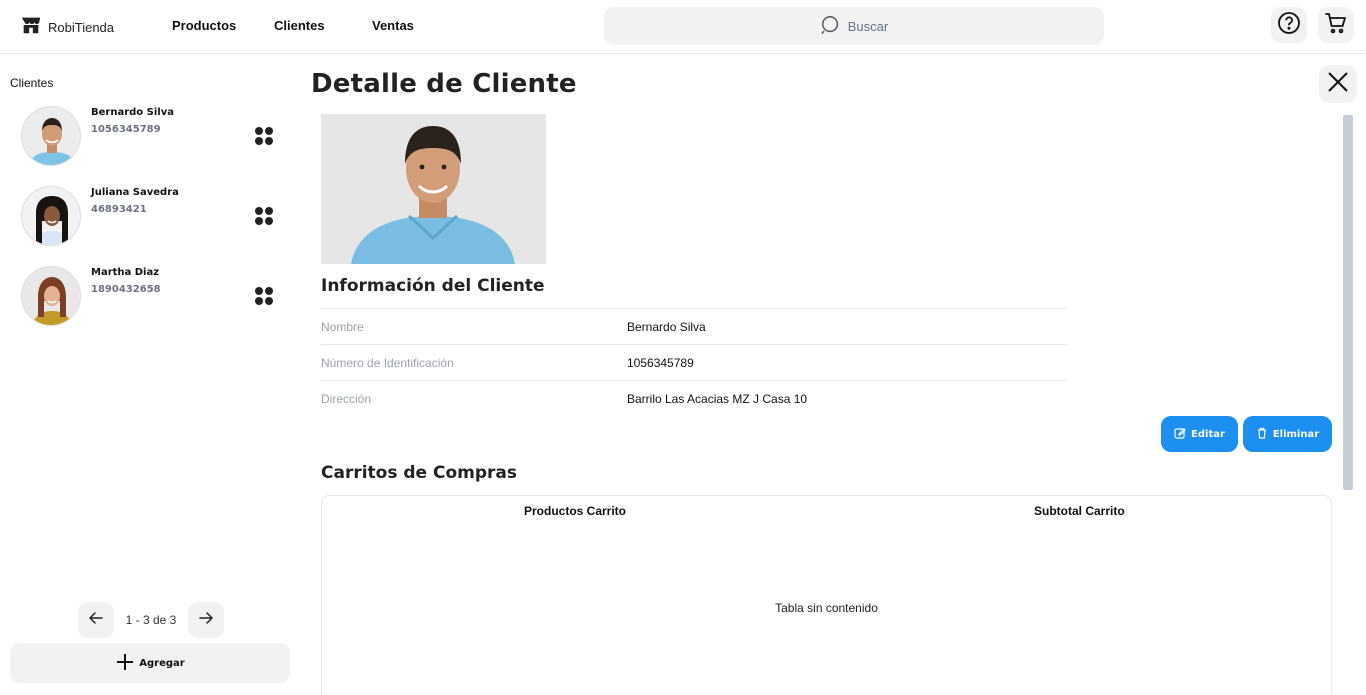  What do you see at coordinates (444, 84) in the screenshot?
I see `page-title: Detalle de Cliente` at bounding box center [444, 84].